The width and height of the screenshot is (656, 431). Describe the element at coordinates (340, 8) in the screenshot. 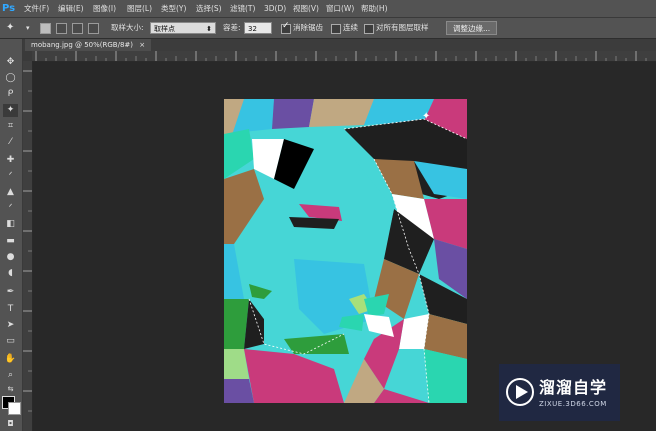

I see `menu-window: 窗口(W)` at that location.